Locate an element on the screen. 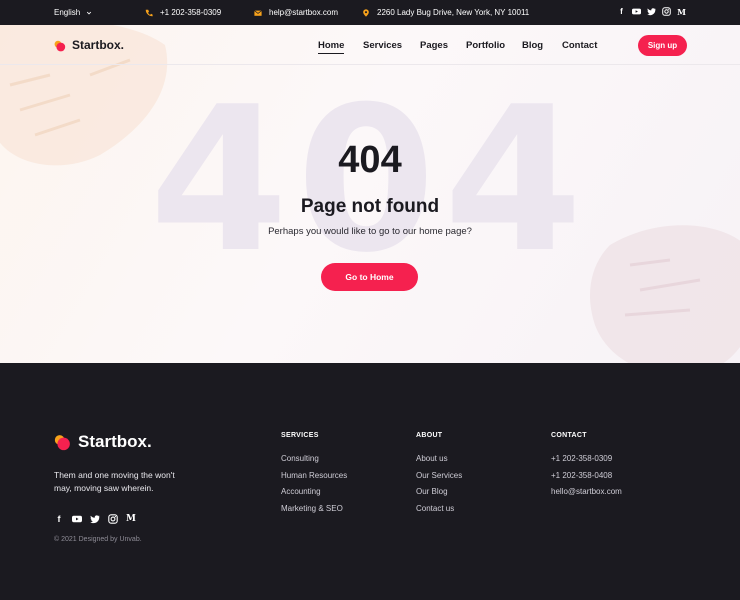 The width and height of the screenshot is (740, 600). logo: Startbox. is located at coordinates (89, 45).